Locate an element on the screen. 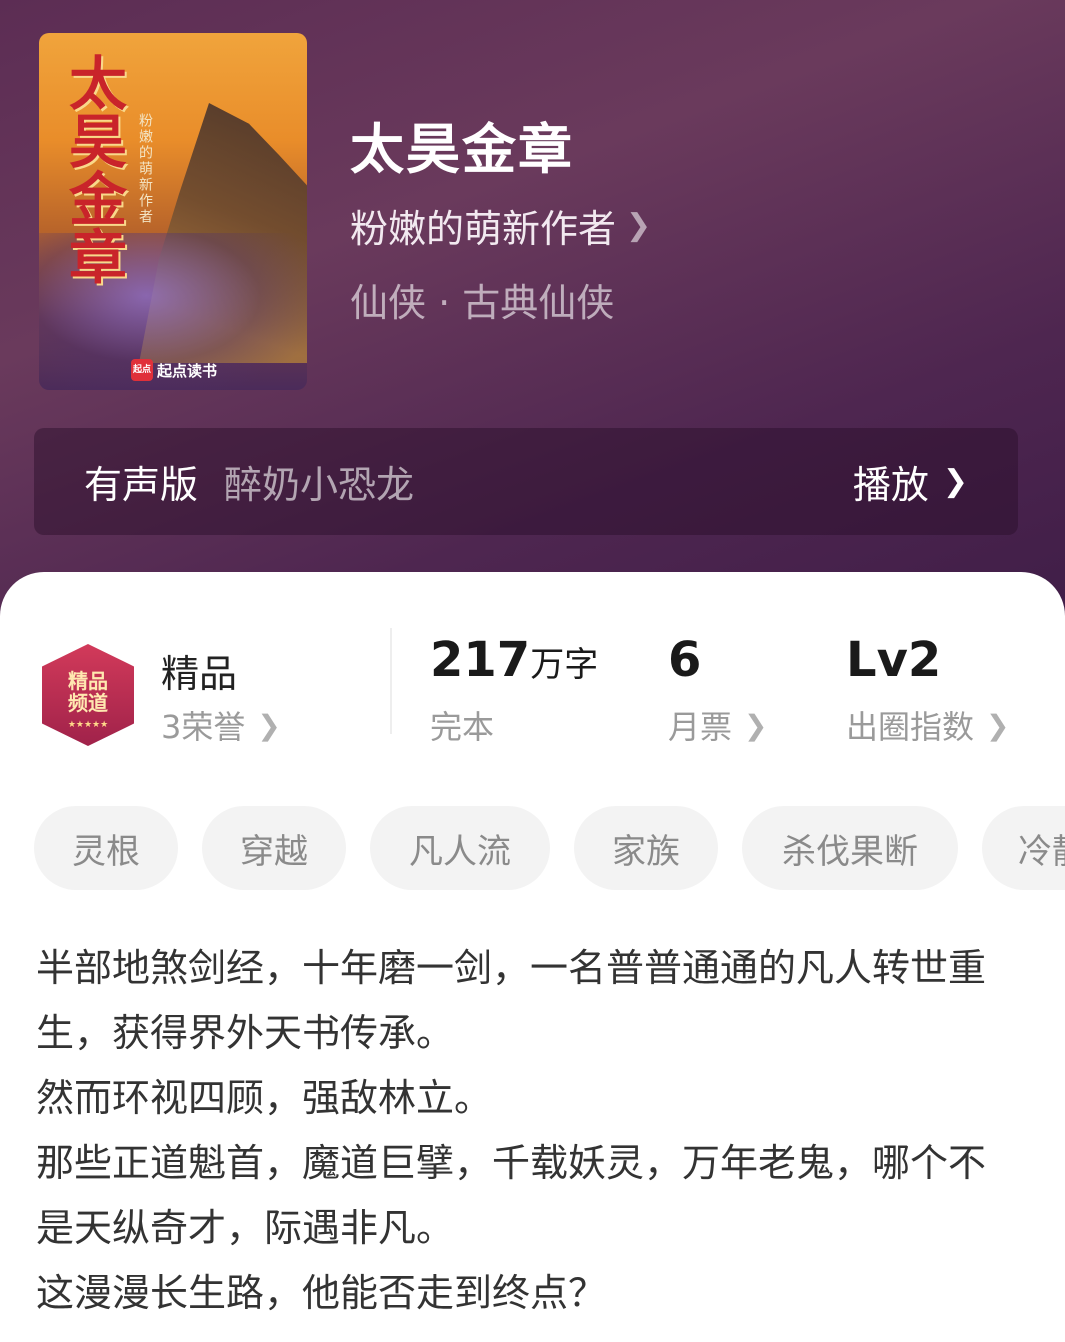 This screenshot has width=1065, height=1342. book-genre: 仙侠 · 古典仙侠 is located at coordinates (482, 303).